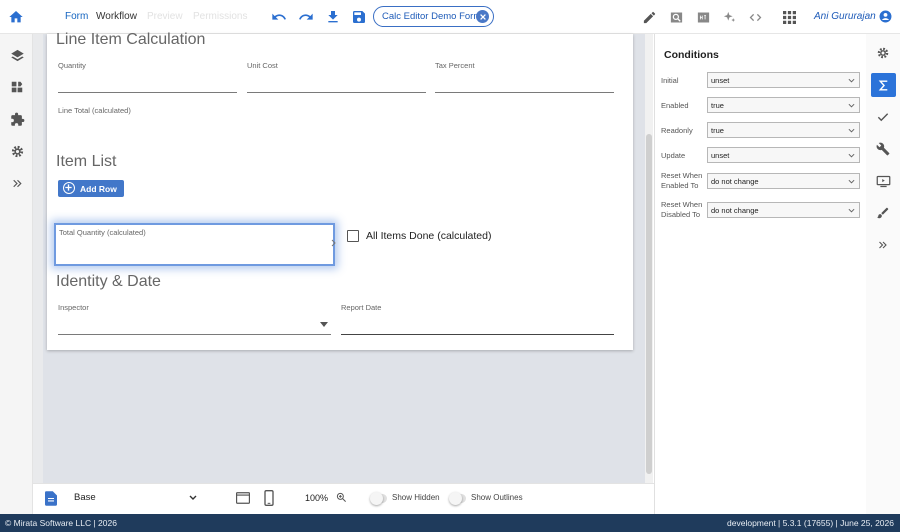 The height and width of the screenshot is (532, 900). Describe the element at coordinates (670, 80) in the screenshot. I see `initial-label: Initial` at that location.